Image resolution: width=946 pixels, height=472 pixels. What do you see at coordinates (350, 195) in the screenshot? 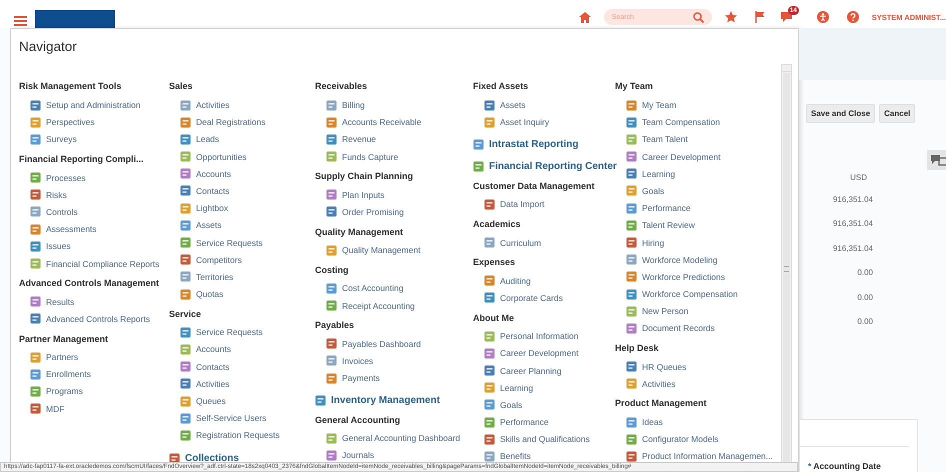
I see `nav-link: Plan Inputs` at bounding box center [350, 195].